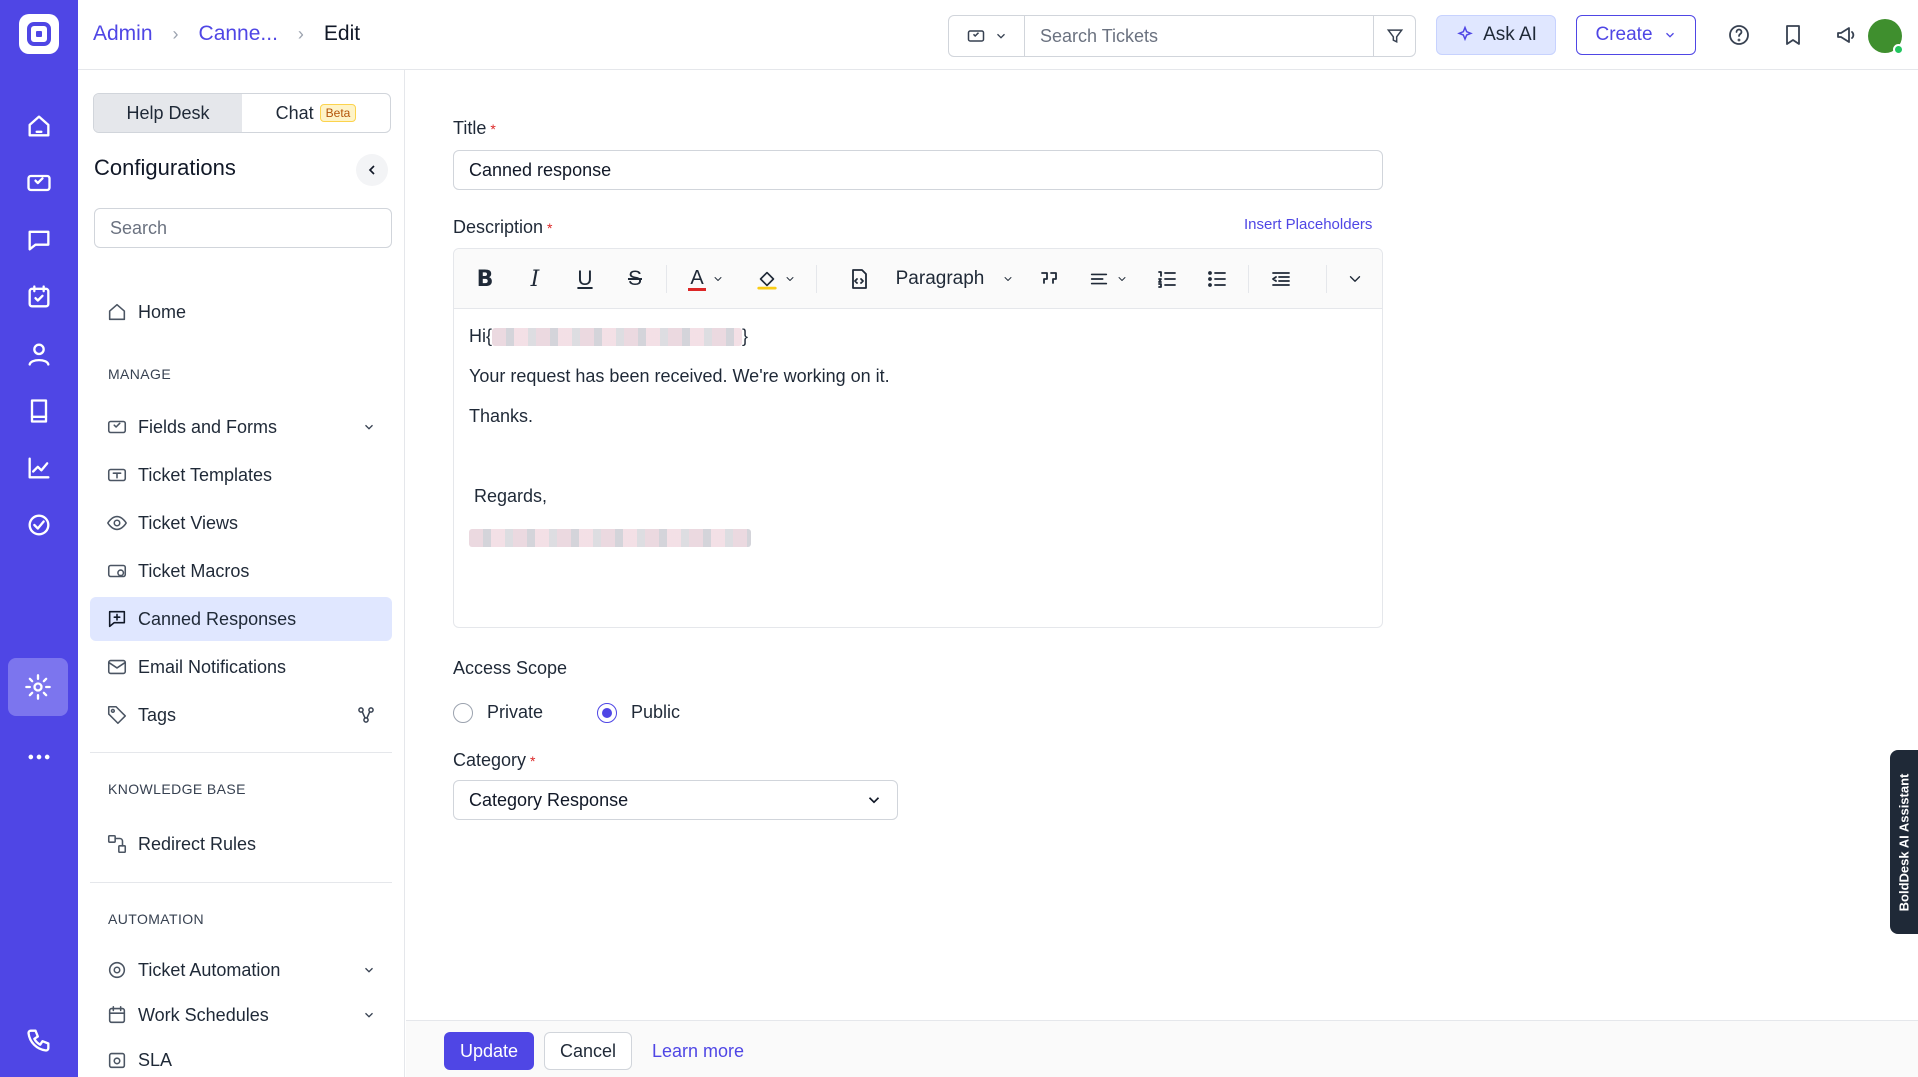  I want to click on tab-help-desk-label: Help Desk, so click(168, 112).